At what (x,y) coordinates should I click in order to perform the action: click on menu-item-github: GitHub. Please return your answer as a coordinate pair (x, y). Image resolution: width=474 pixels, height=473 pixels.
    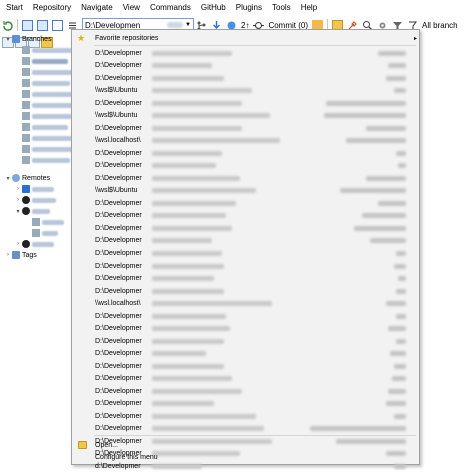
    Looking at the image, I should click on (213, 8).